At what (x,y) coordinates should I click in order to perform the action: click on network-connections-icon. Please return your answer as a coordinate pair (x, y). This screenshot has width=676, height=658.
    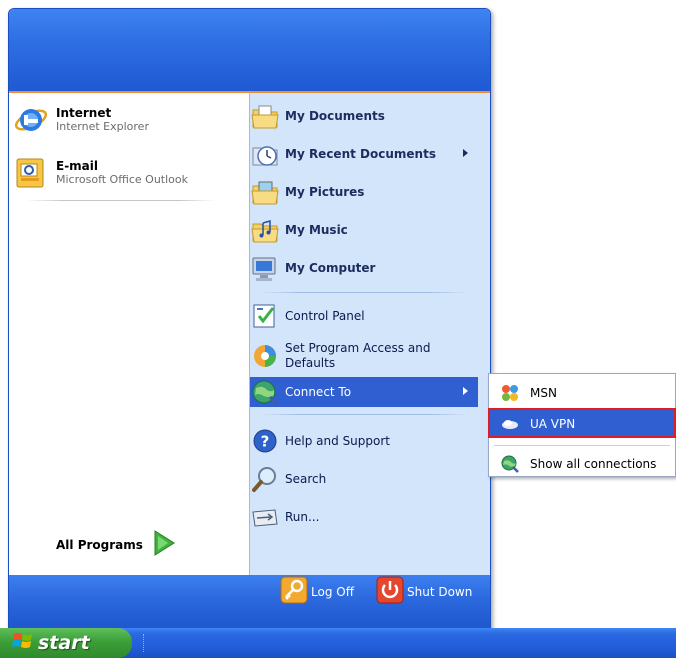
    Looking at the image, I should click on (510, 464).